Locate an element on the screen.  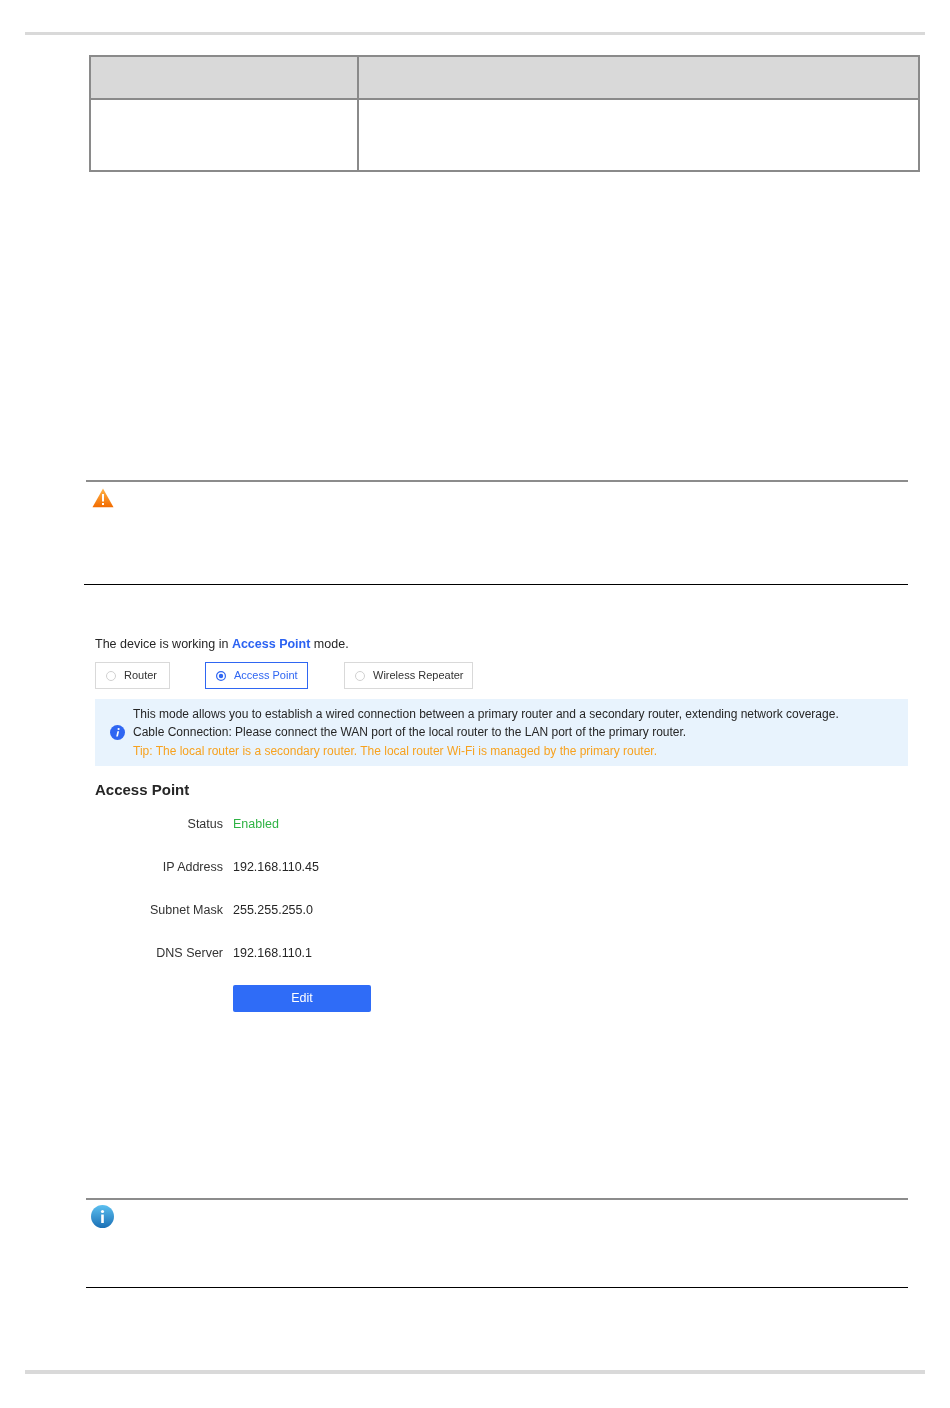
field-value: 255.255.255.0 is located at coordinates (273, 911).